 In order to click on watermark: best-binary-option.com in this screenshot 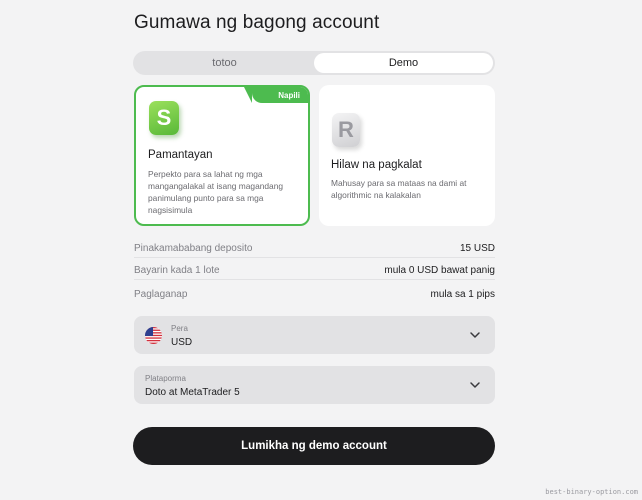, I will do `click(591, 492)`.